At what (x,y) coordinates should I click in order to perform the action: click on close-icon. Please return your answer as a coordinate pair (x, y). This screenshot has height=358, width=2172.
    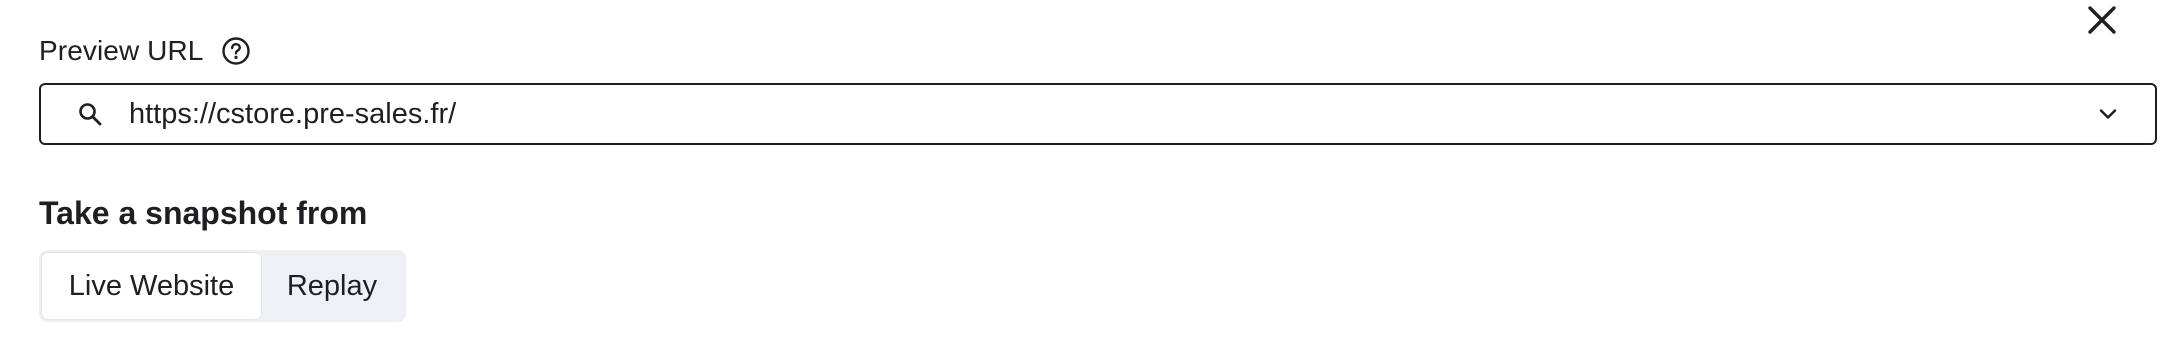
    Looking at the image, I should click on (2102, 20).